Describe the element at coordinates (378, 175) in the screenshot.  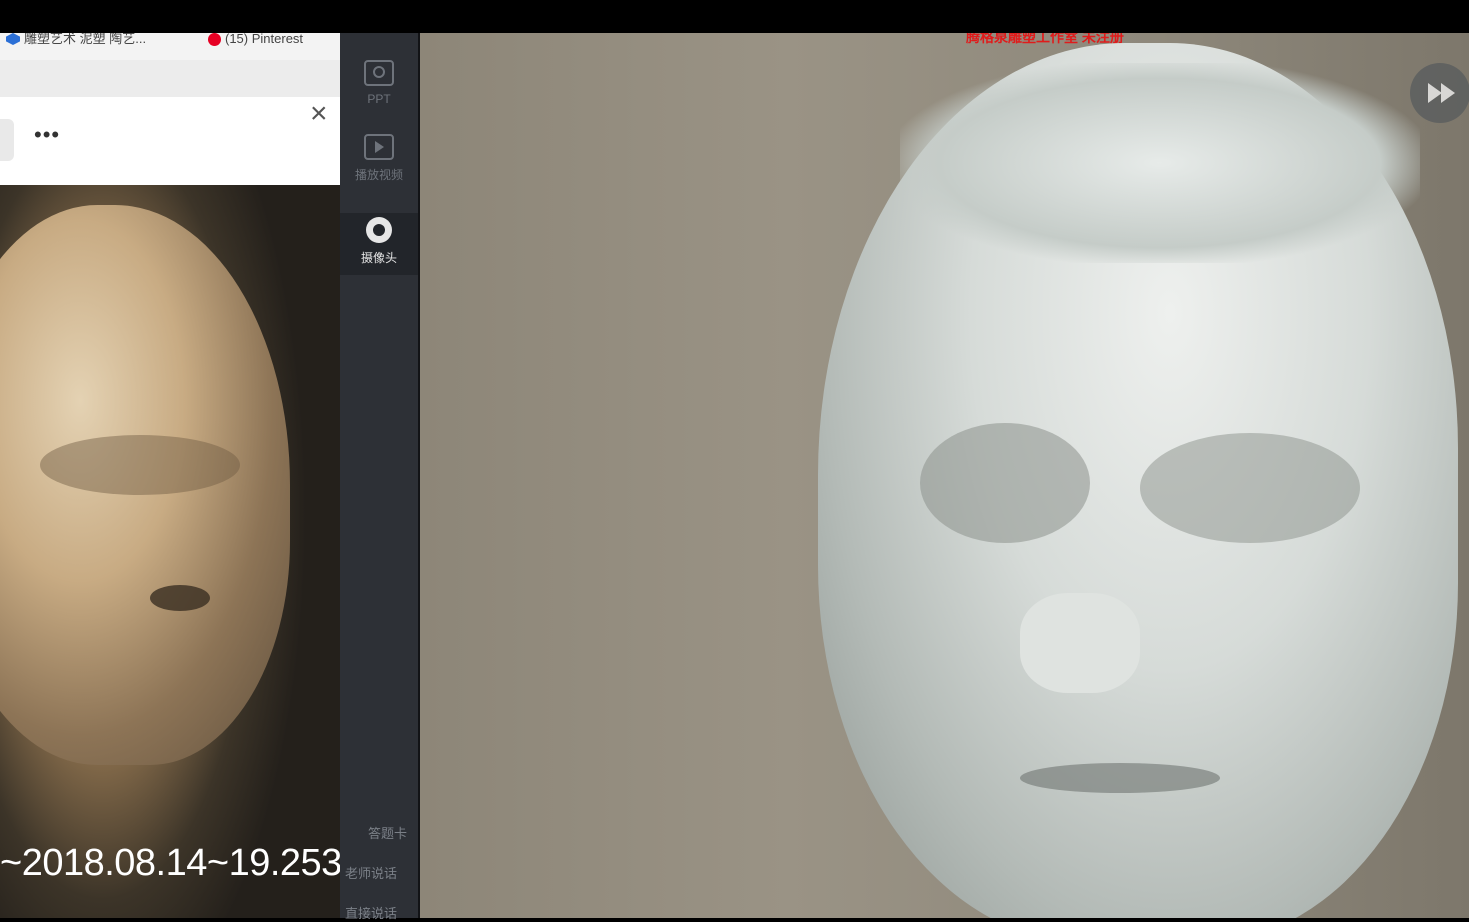
I see `play-video-label: 播放视频` at that location.